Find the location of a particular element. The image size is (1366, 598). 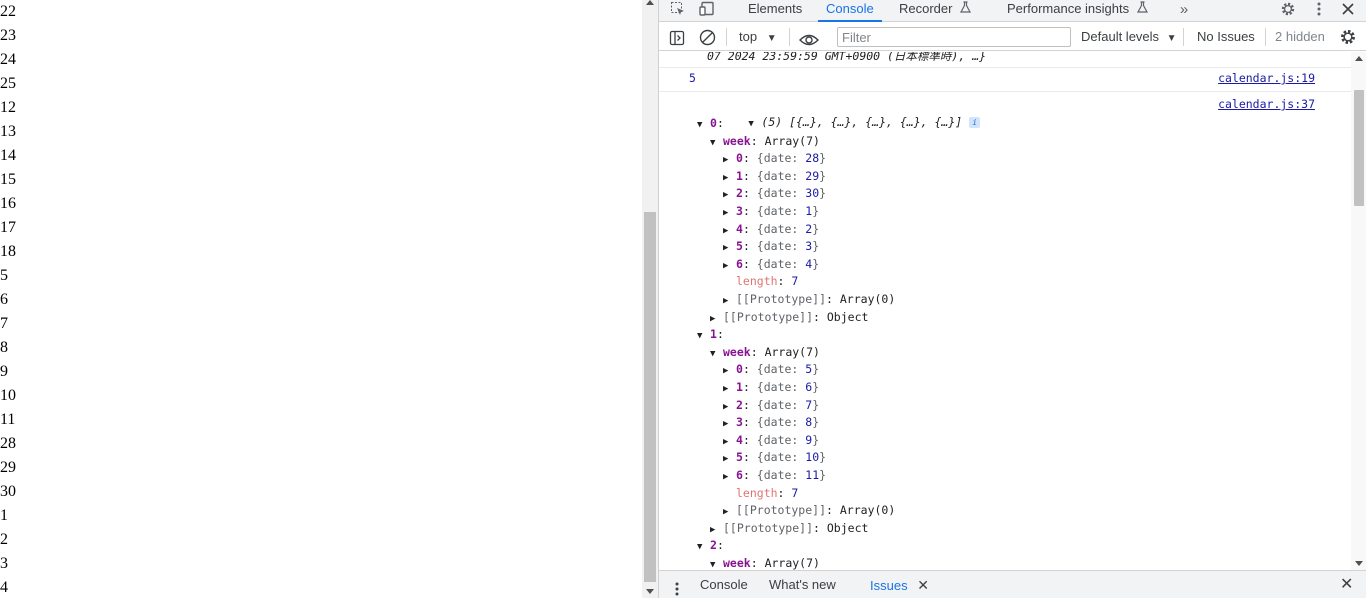

page-scrollbar is located at coordinates (650, 299).